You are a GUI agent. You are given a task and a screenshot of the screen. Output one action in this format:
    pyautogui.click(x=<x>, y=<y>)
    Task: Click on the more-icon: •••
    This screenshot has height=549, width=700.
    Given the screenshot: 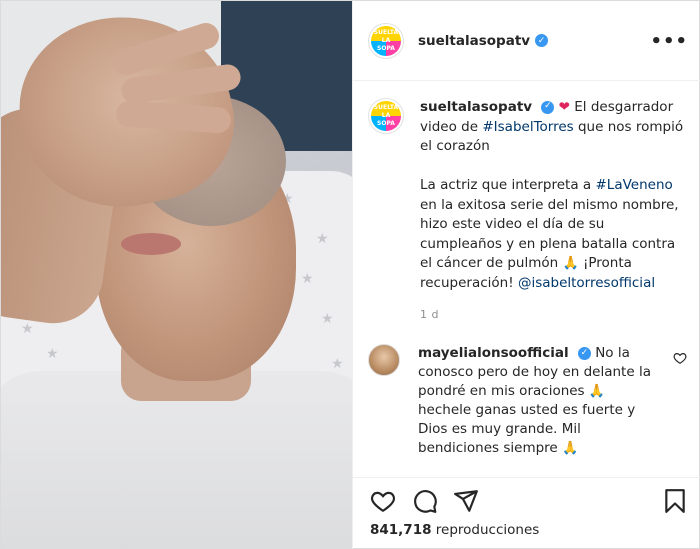 What is the action you would take?
    pyautogui.click(x=669, y=41)
    